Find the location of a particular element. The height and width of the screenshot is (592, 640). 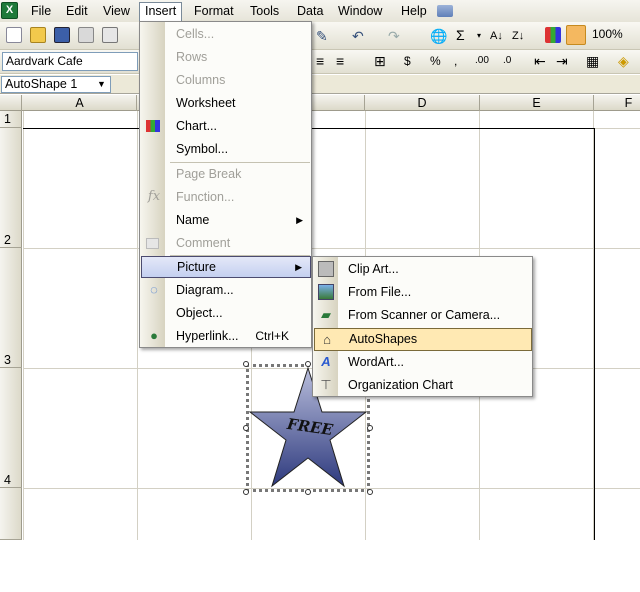

menu-window: Window is located at coordinates (360, 11).